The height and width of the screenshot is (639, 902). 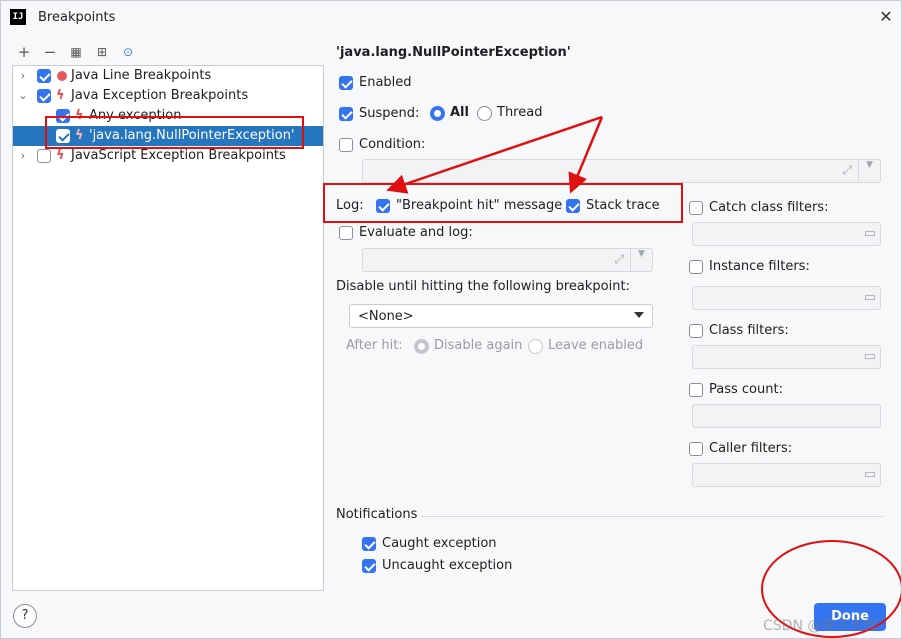 I want to click on annotation-arrow-message, so click(x=494, y=154).